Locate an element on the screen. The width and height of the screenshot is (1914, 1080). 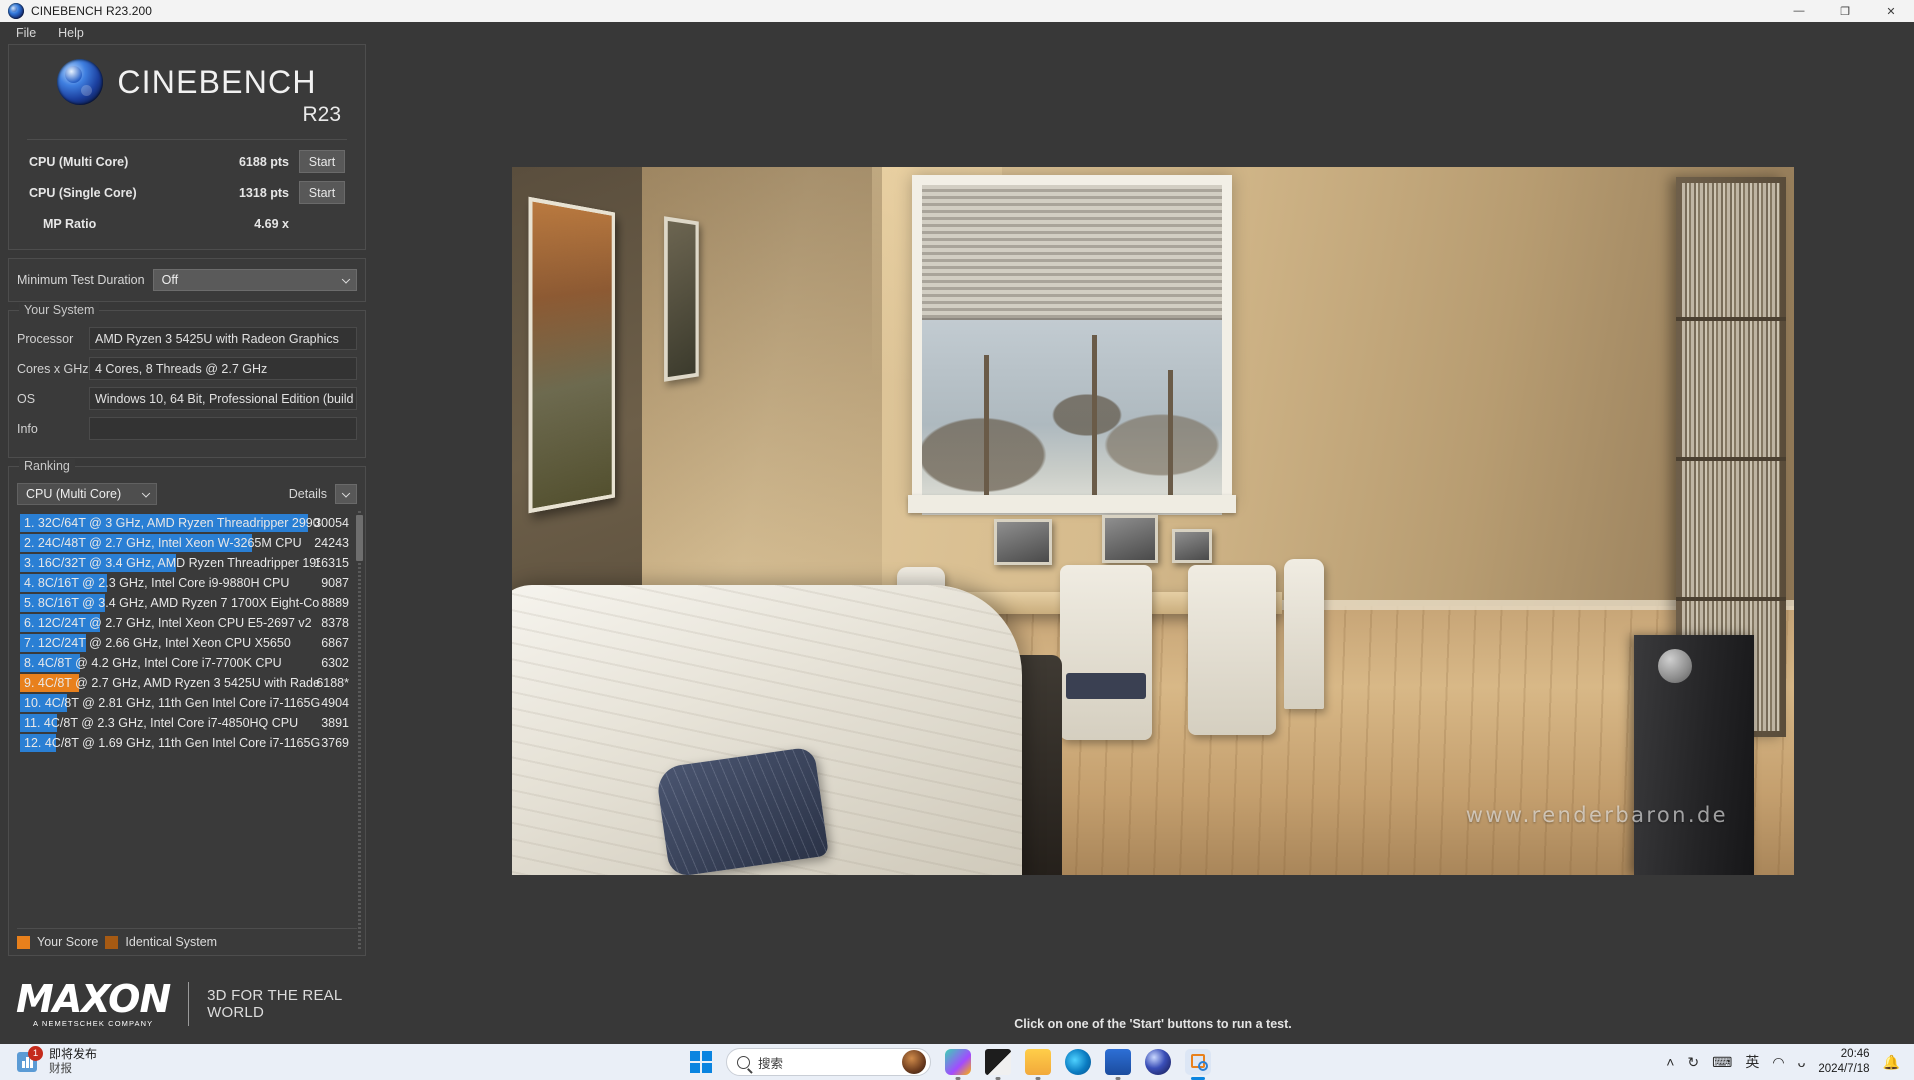
details-dropdown-button is located at coordinates (346, 494).